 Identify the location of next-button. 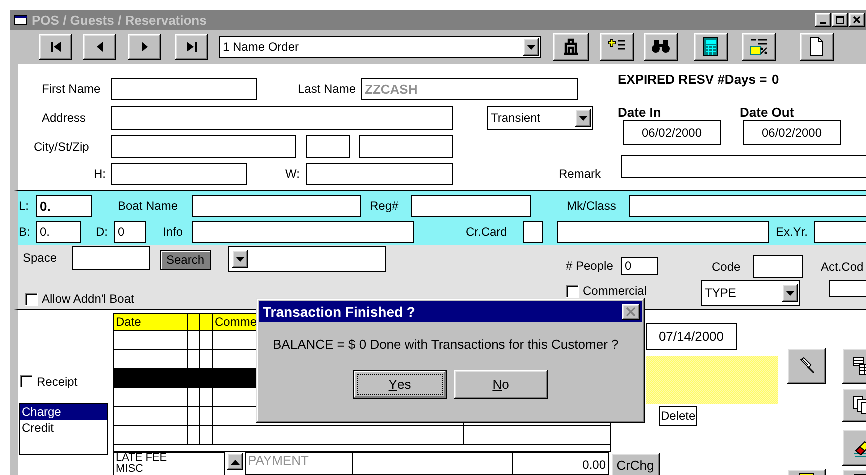
(144, 47).